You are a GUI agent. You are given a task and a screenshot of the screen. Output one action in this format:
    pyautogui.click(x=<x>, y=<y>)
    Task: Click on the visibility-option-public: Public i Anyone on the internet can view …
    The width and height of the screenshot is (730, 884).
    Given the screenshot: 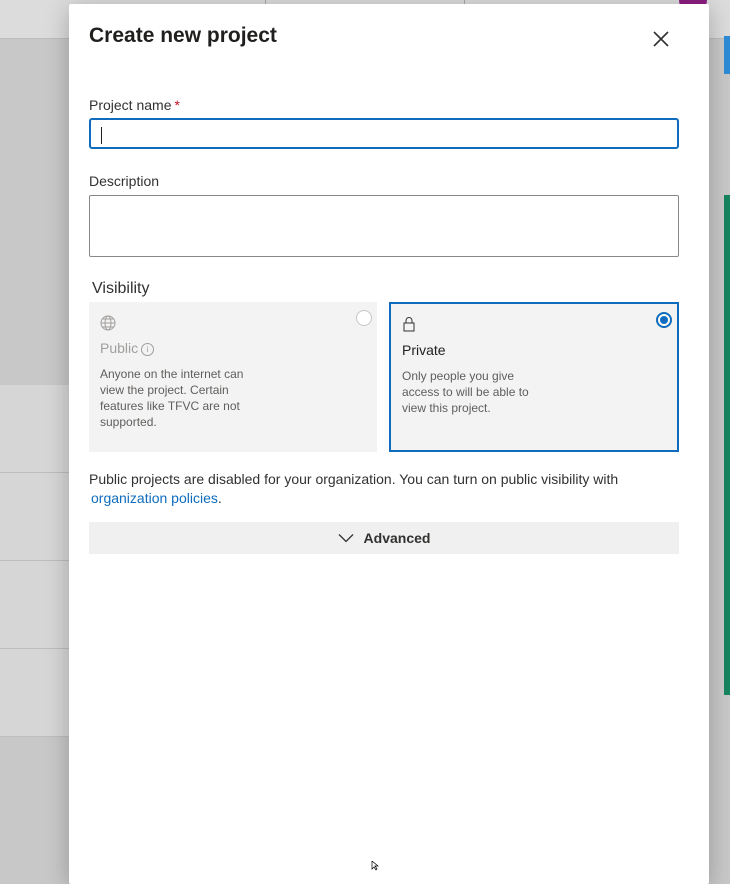 What is the action you would take?
    pyautogui.click(x=233, y=377)
    